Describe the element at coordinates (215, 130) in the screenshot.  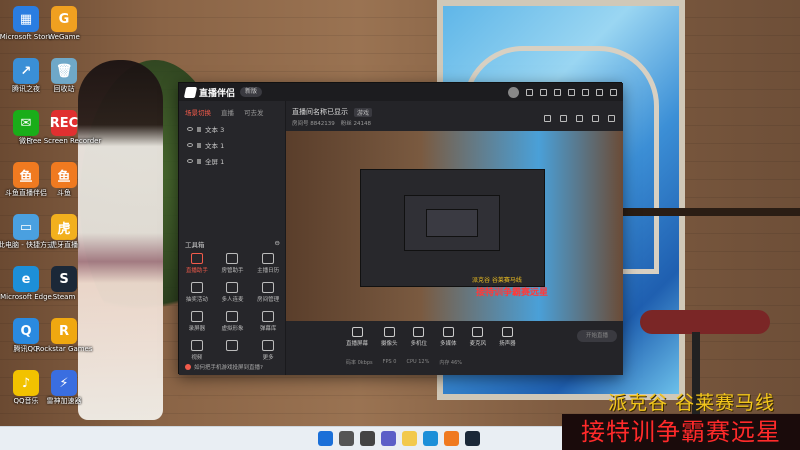
I see `source-label: 文本 3` at that location.